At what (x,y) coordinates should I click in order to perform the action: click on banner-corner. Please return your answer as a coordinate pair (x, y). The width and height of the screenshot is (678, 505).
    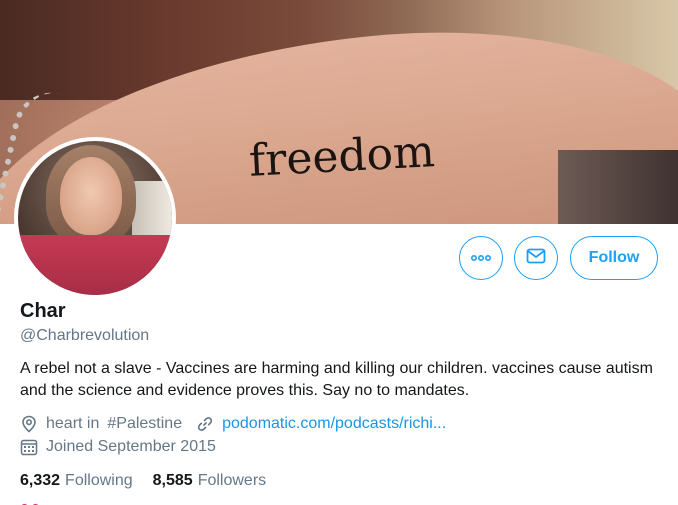
    Looking at the image, I should click on (618, 187).